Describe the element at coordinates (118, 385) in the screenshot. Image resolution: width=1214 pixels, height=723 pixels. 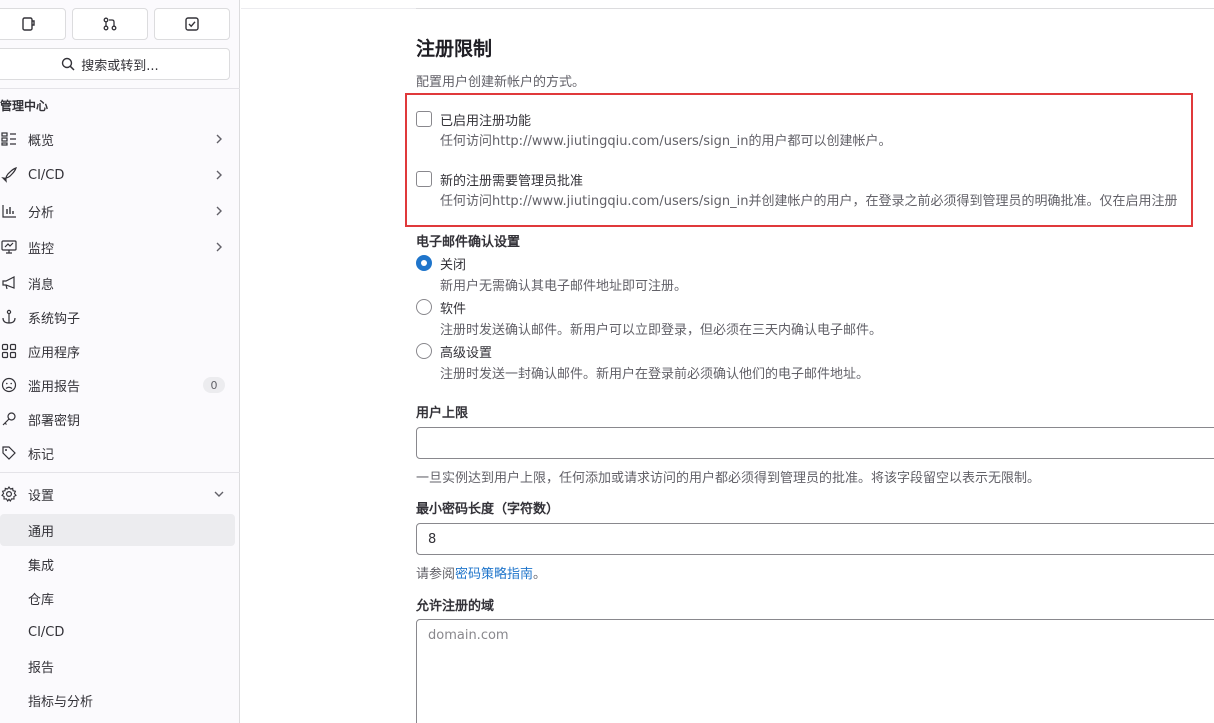
I see `sidebar-item-abuse-reports: 滥用报告 0` at that location.